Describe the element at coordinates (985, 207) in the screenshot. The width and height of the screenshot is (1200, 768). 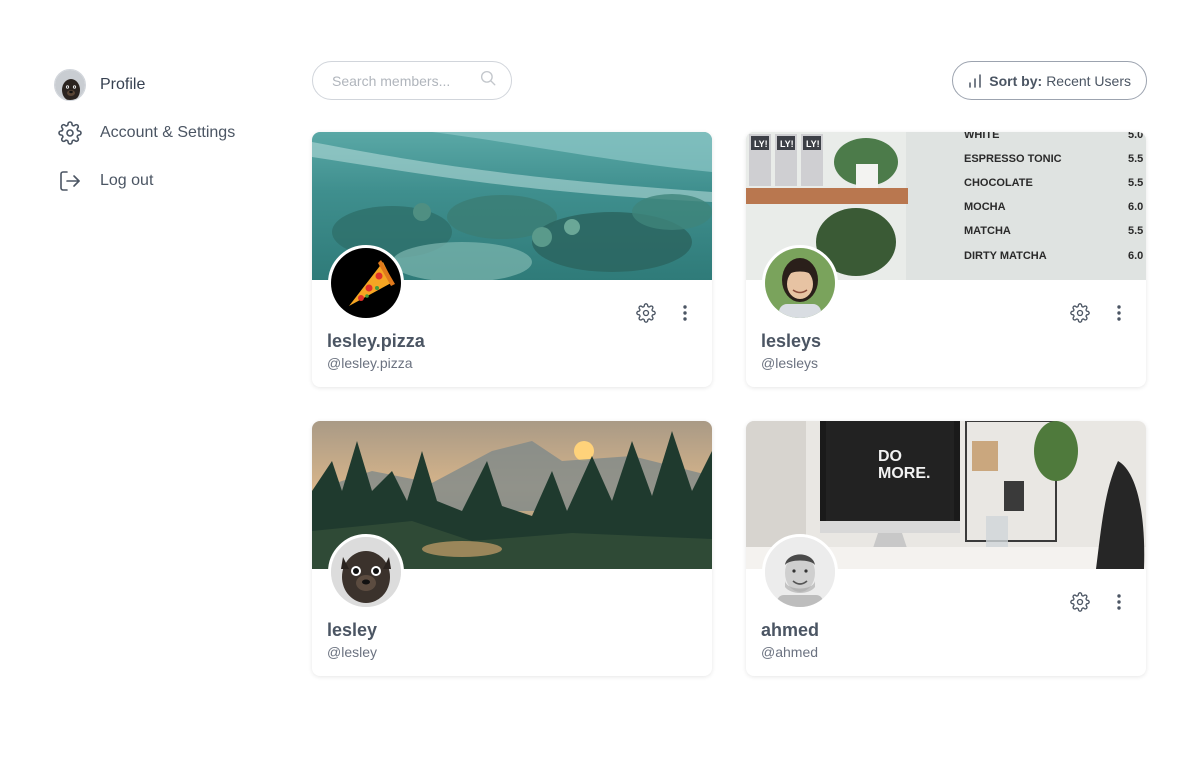
I see `menu-item: MOCHA` at that location.